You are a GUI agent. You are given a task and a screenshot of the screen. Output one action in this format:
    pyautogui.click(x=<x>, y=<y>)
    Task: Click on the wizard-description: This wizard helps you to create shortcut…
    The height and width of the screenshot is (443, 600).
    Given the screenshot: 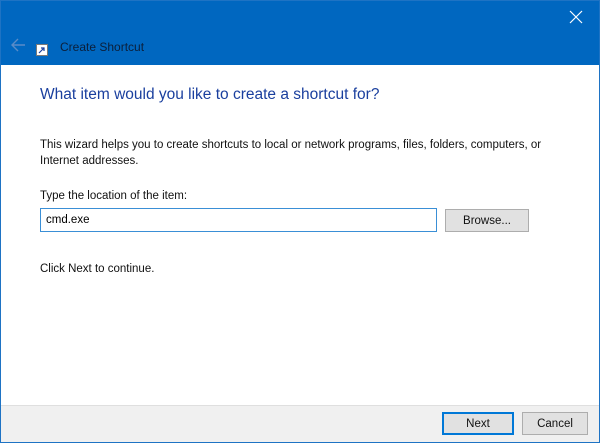 What is the action you would take?
    pyautogui.click(x=291, y=153)
    